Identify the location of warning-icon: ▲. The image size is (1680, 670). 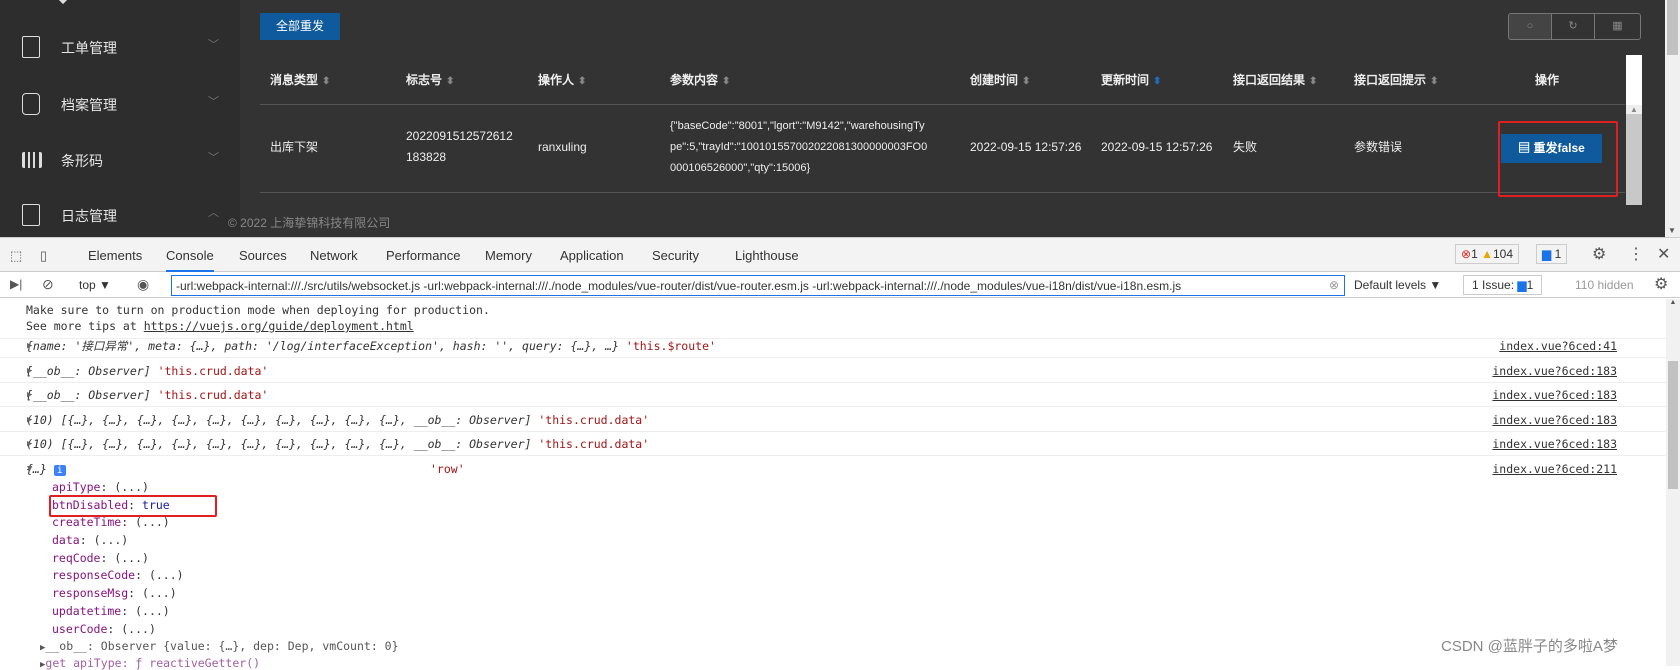
(1487, 254).